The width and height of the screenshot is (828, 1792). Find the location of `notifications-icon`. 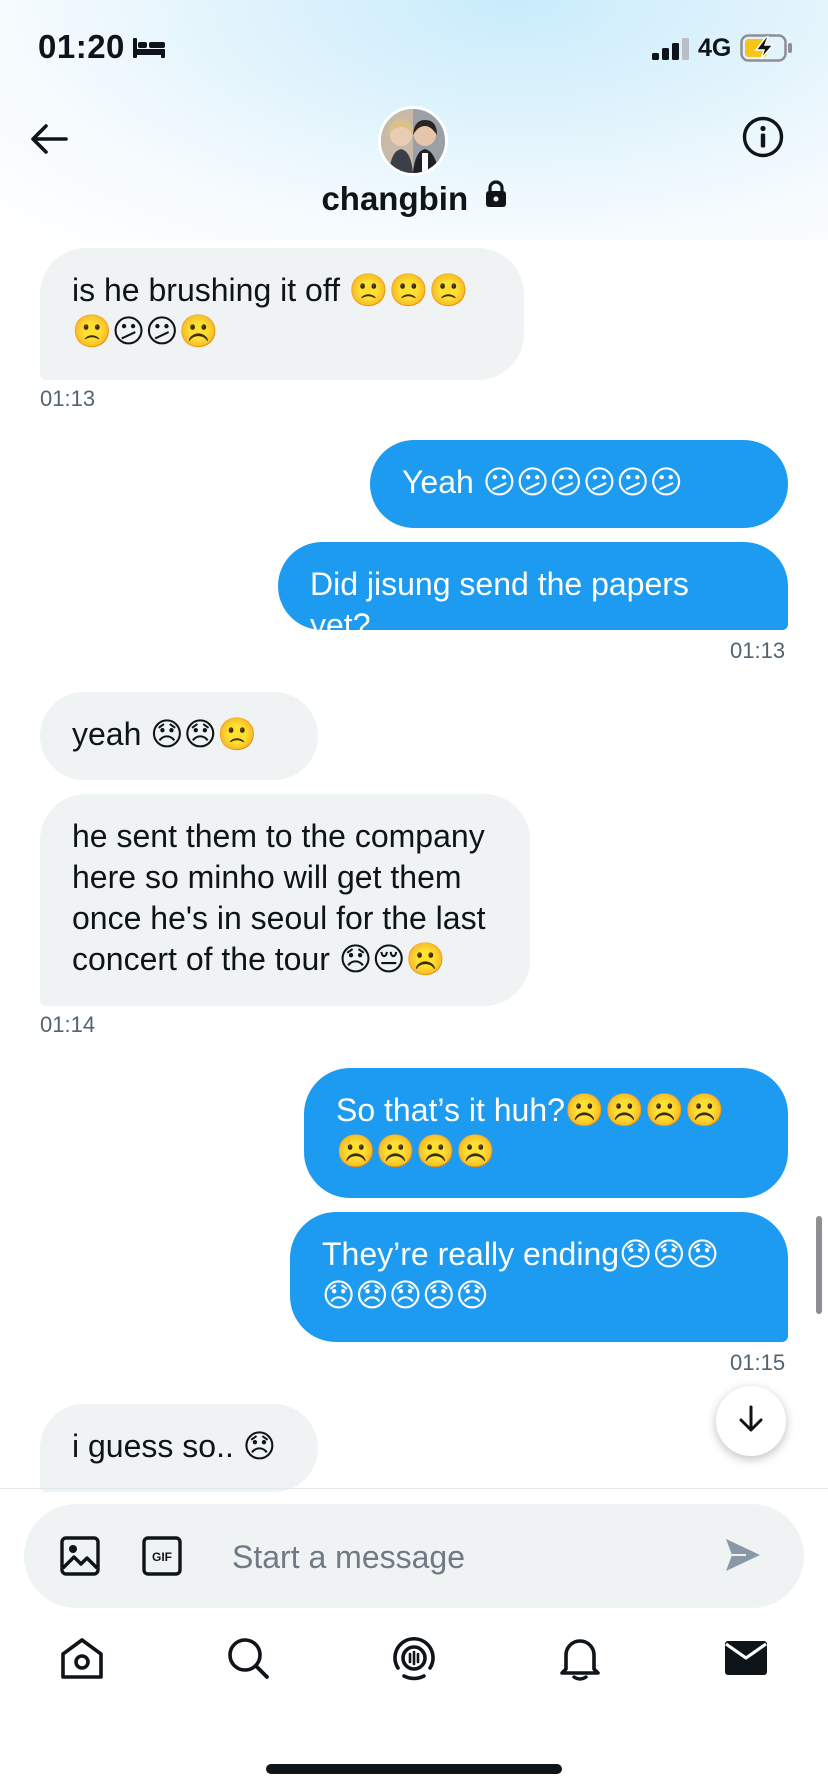

notifications-icon is located at coordinates (580, 1660).